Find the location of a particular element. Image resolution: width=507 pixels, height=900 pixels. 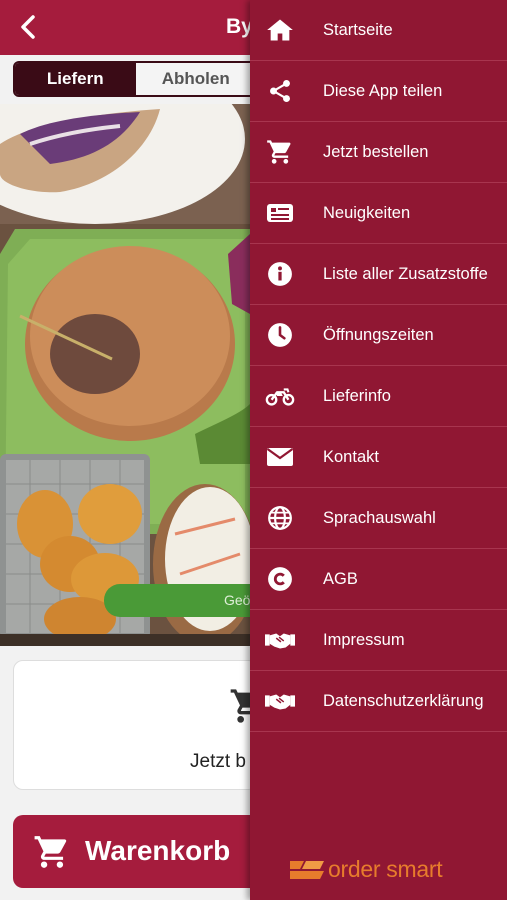

menu-item-opening-hours: Öffnungszeiten is located at coordinates (378, 335).